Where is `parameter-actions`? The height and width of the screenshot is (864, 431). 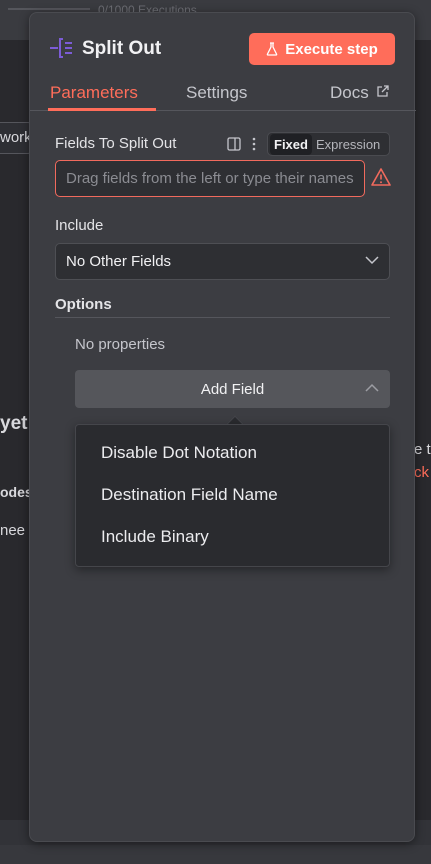 parameter-actions is located at coordinates (241, 144).